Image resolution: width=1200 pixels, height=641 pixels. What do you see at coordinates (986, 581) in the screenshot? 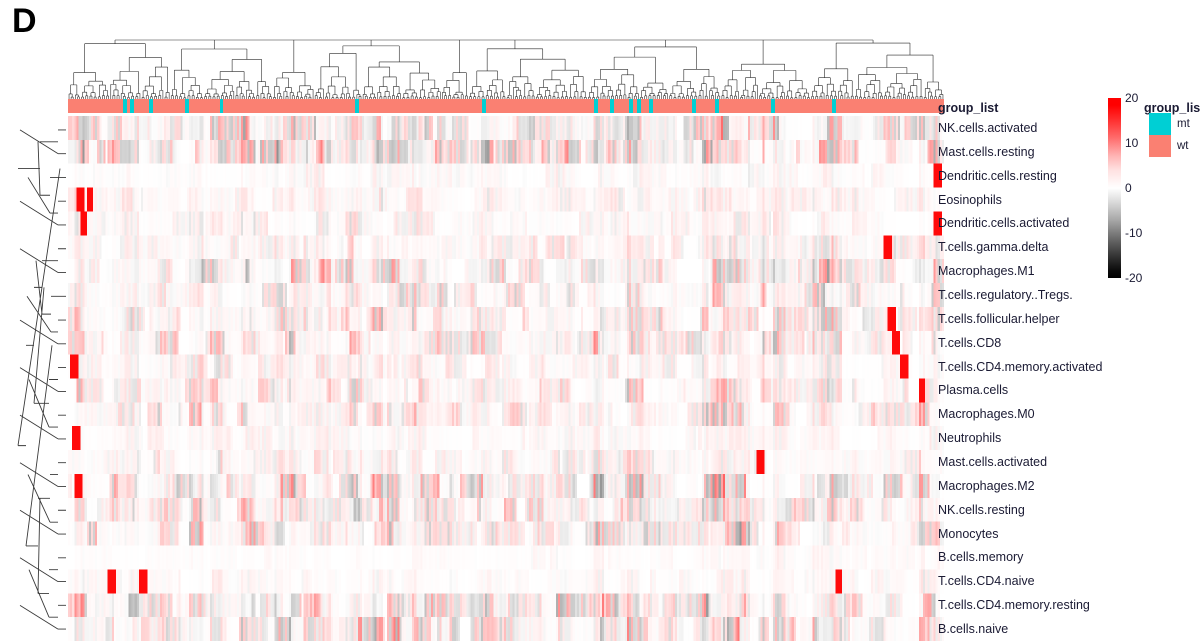
I see `row-label: T.cells.CD4.naive` at bounding box center [986, 581].